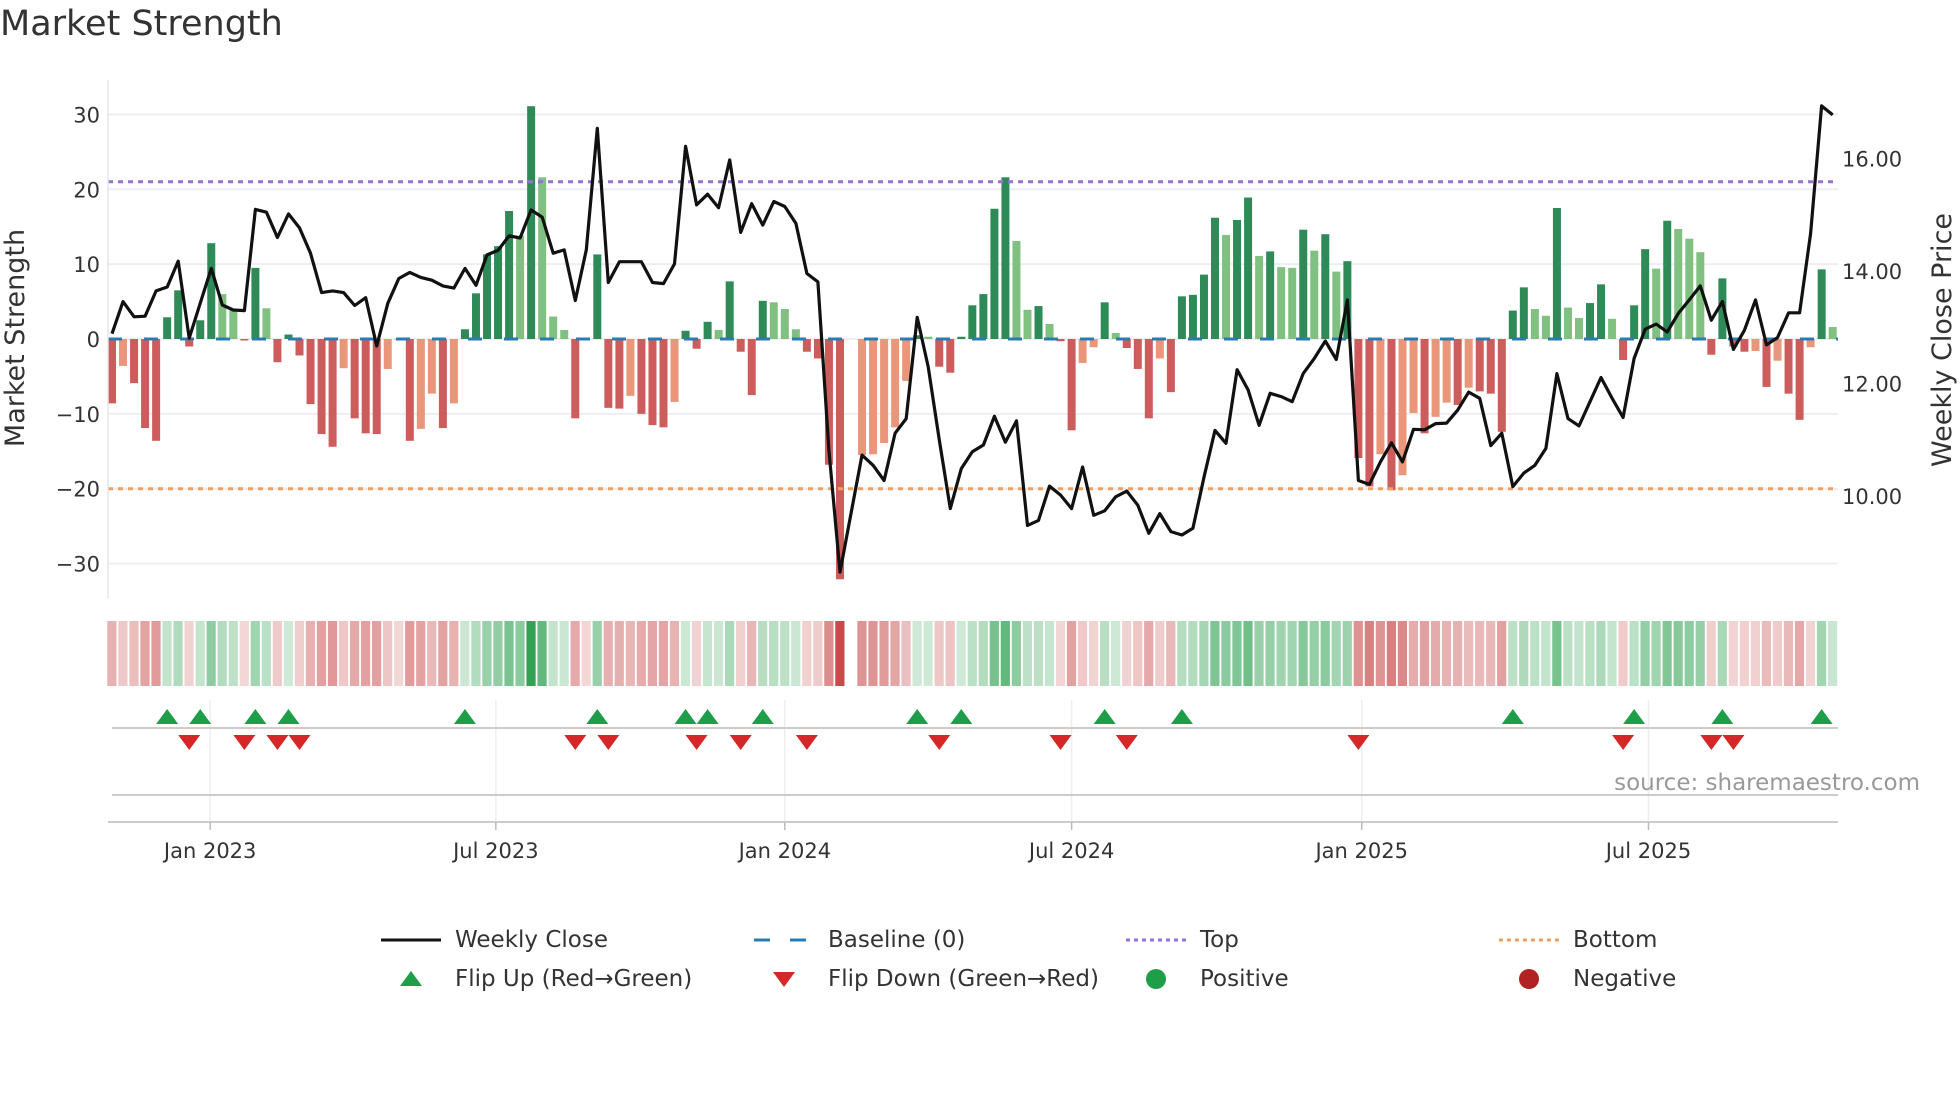 The width and height of the screenshot is (1960, 1102). I want to click on y-tick-label: −10, so click(78, 415).